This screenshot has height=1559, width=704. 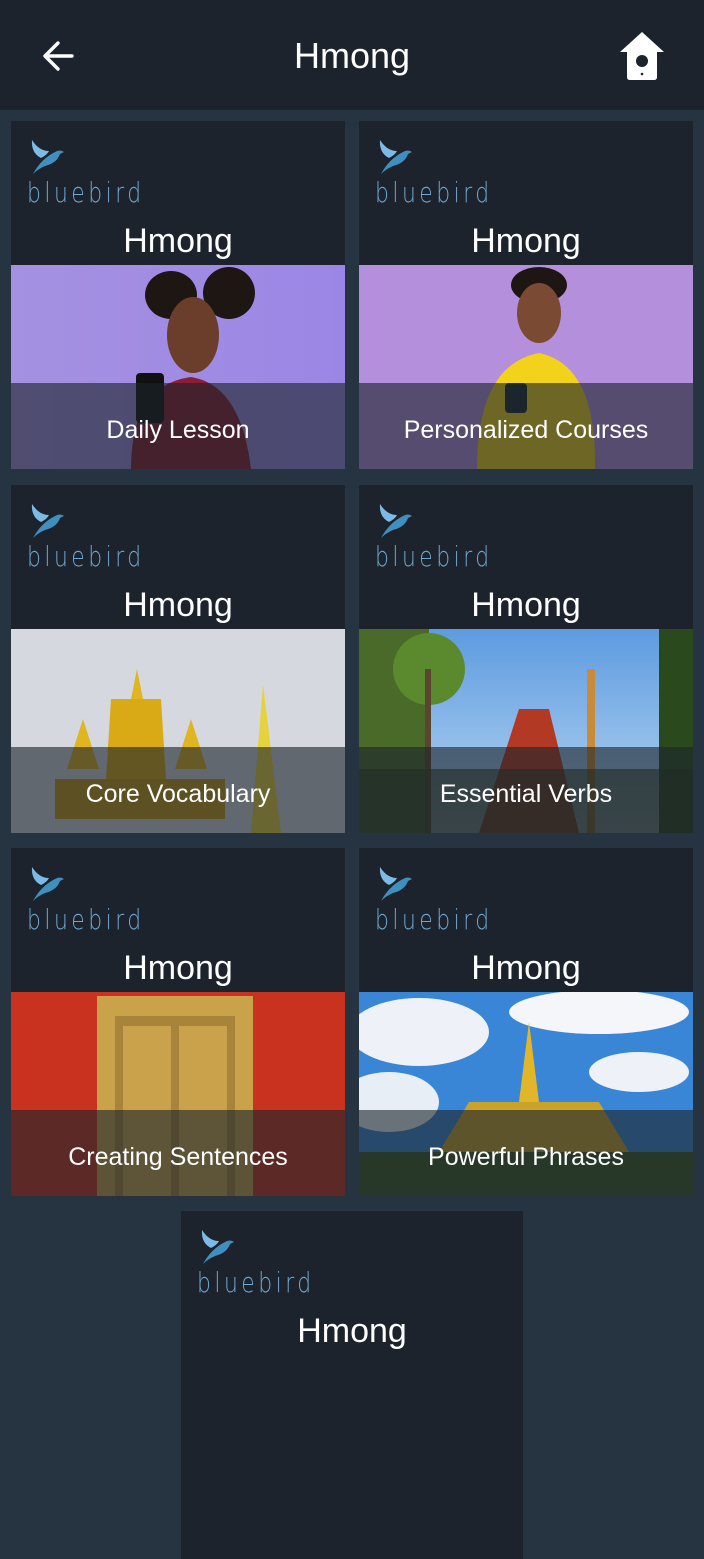 I want to click on page-title: Hmong, so click(x=352, y=55).